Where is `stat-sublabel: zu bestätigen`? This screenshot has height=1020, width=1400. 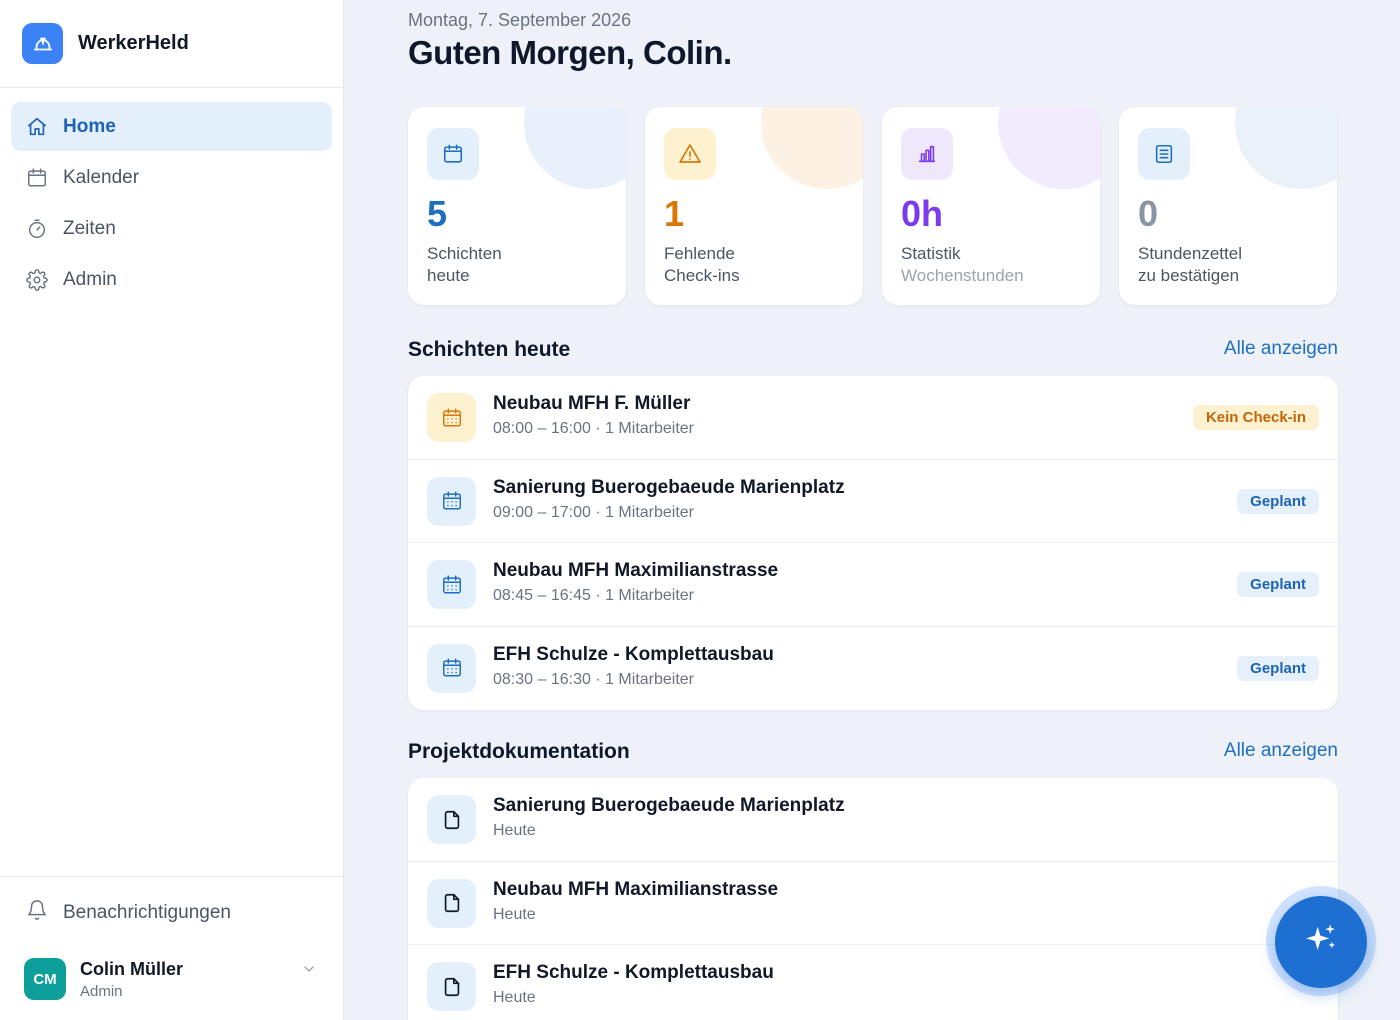
stat-sublabel: zu bestätigen is located at coordinates (1189, 275).